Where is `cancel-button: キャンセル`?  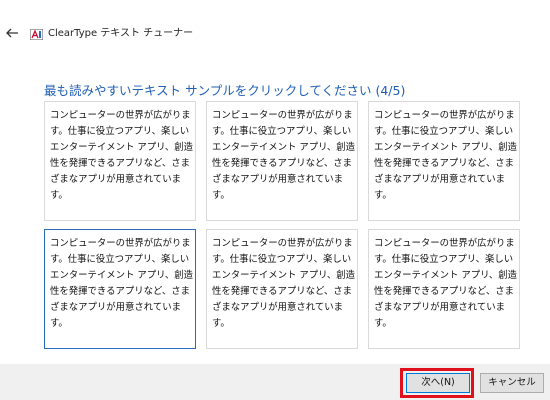
cancel-button: キャンセル is located at coordinates (512, 383).